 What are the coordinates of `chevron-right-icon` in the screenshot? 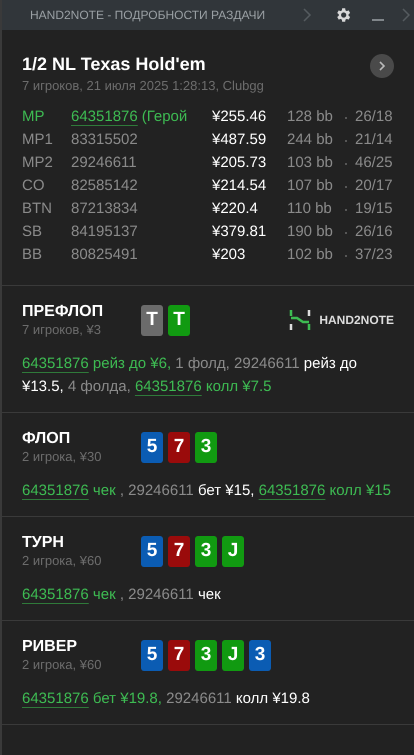 It's located at (382, 66).